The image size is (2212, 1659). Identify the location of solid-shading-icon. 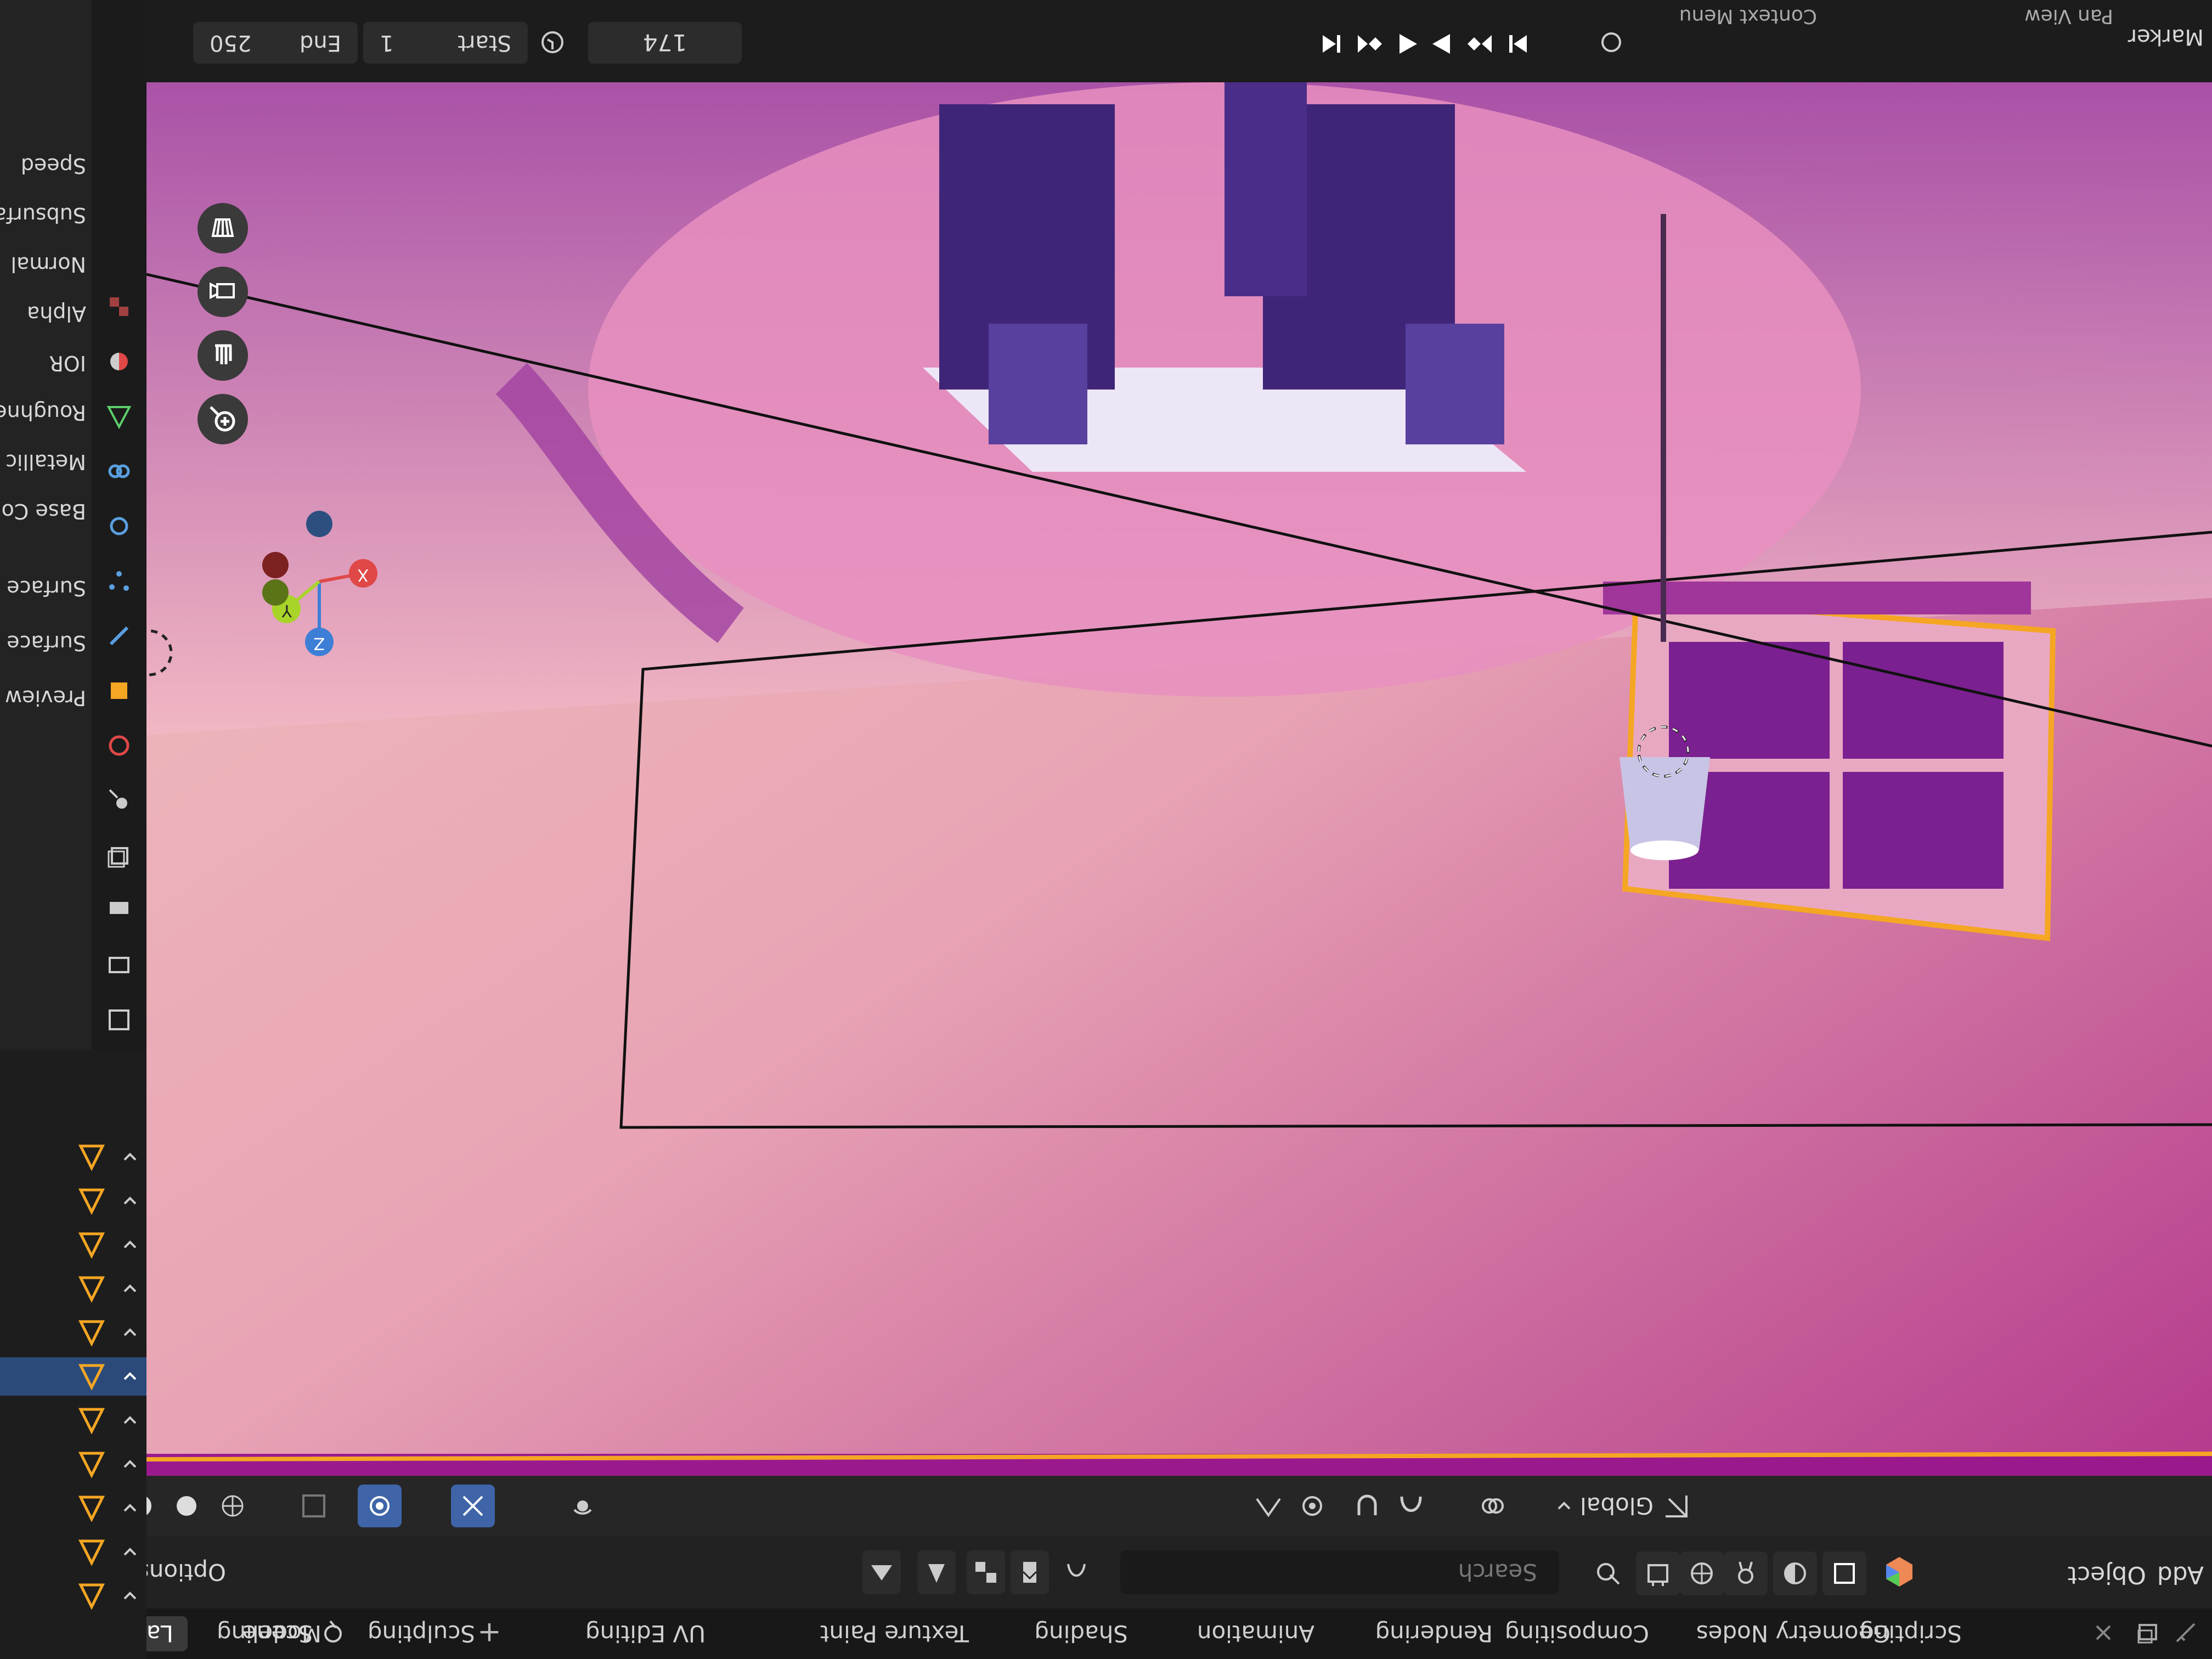
(186, 1506).